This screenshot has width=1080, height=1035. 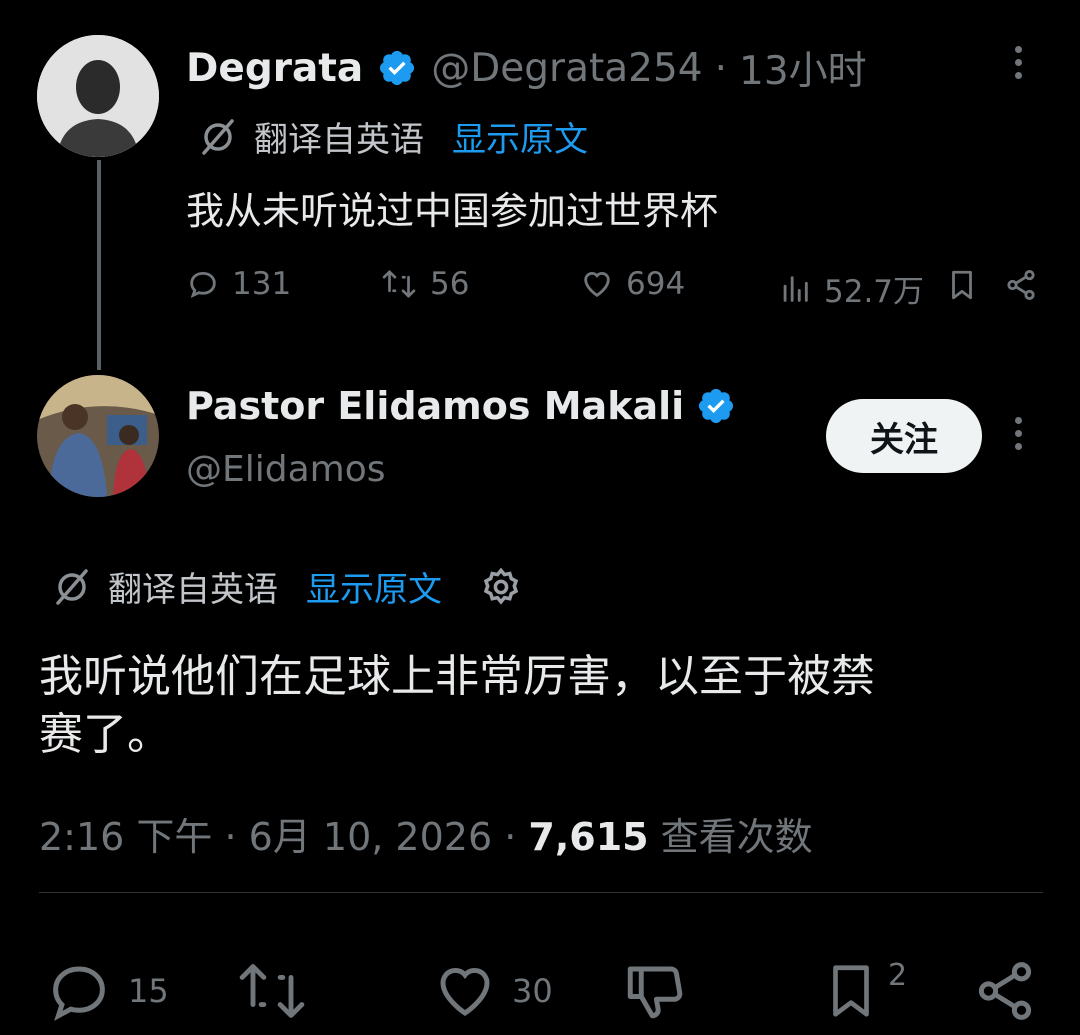 I want to click on post-timestamp: 2:16 下午 · 6月 10, 2026 ·, so click(x=283, y=837).